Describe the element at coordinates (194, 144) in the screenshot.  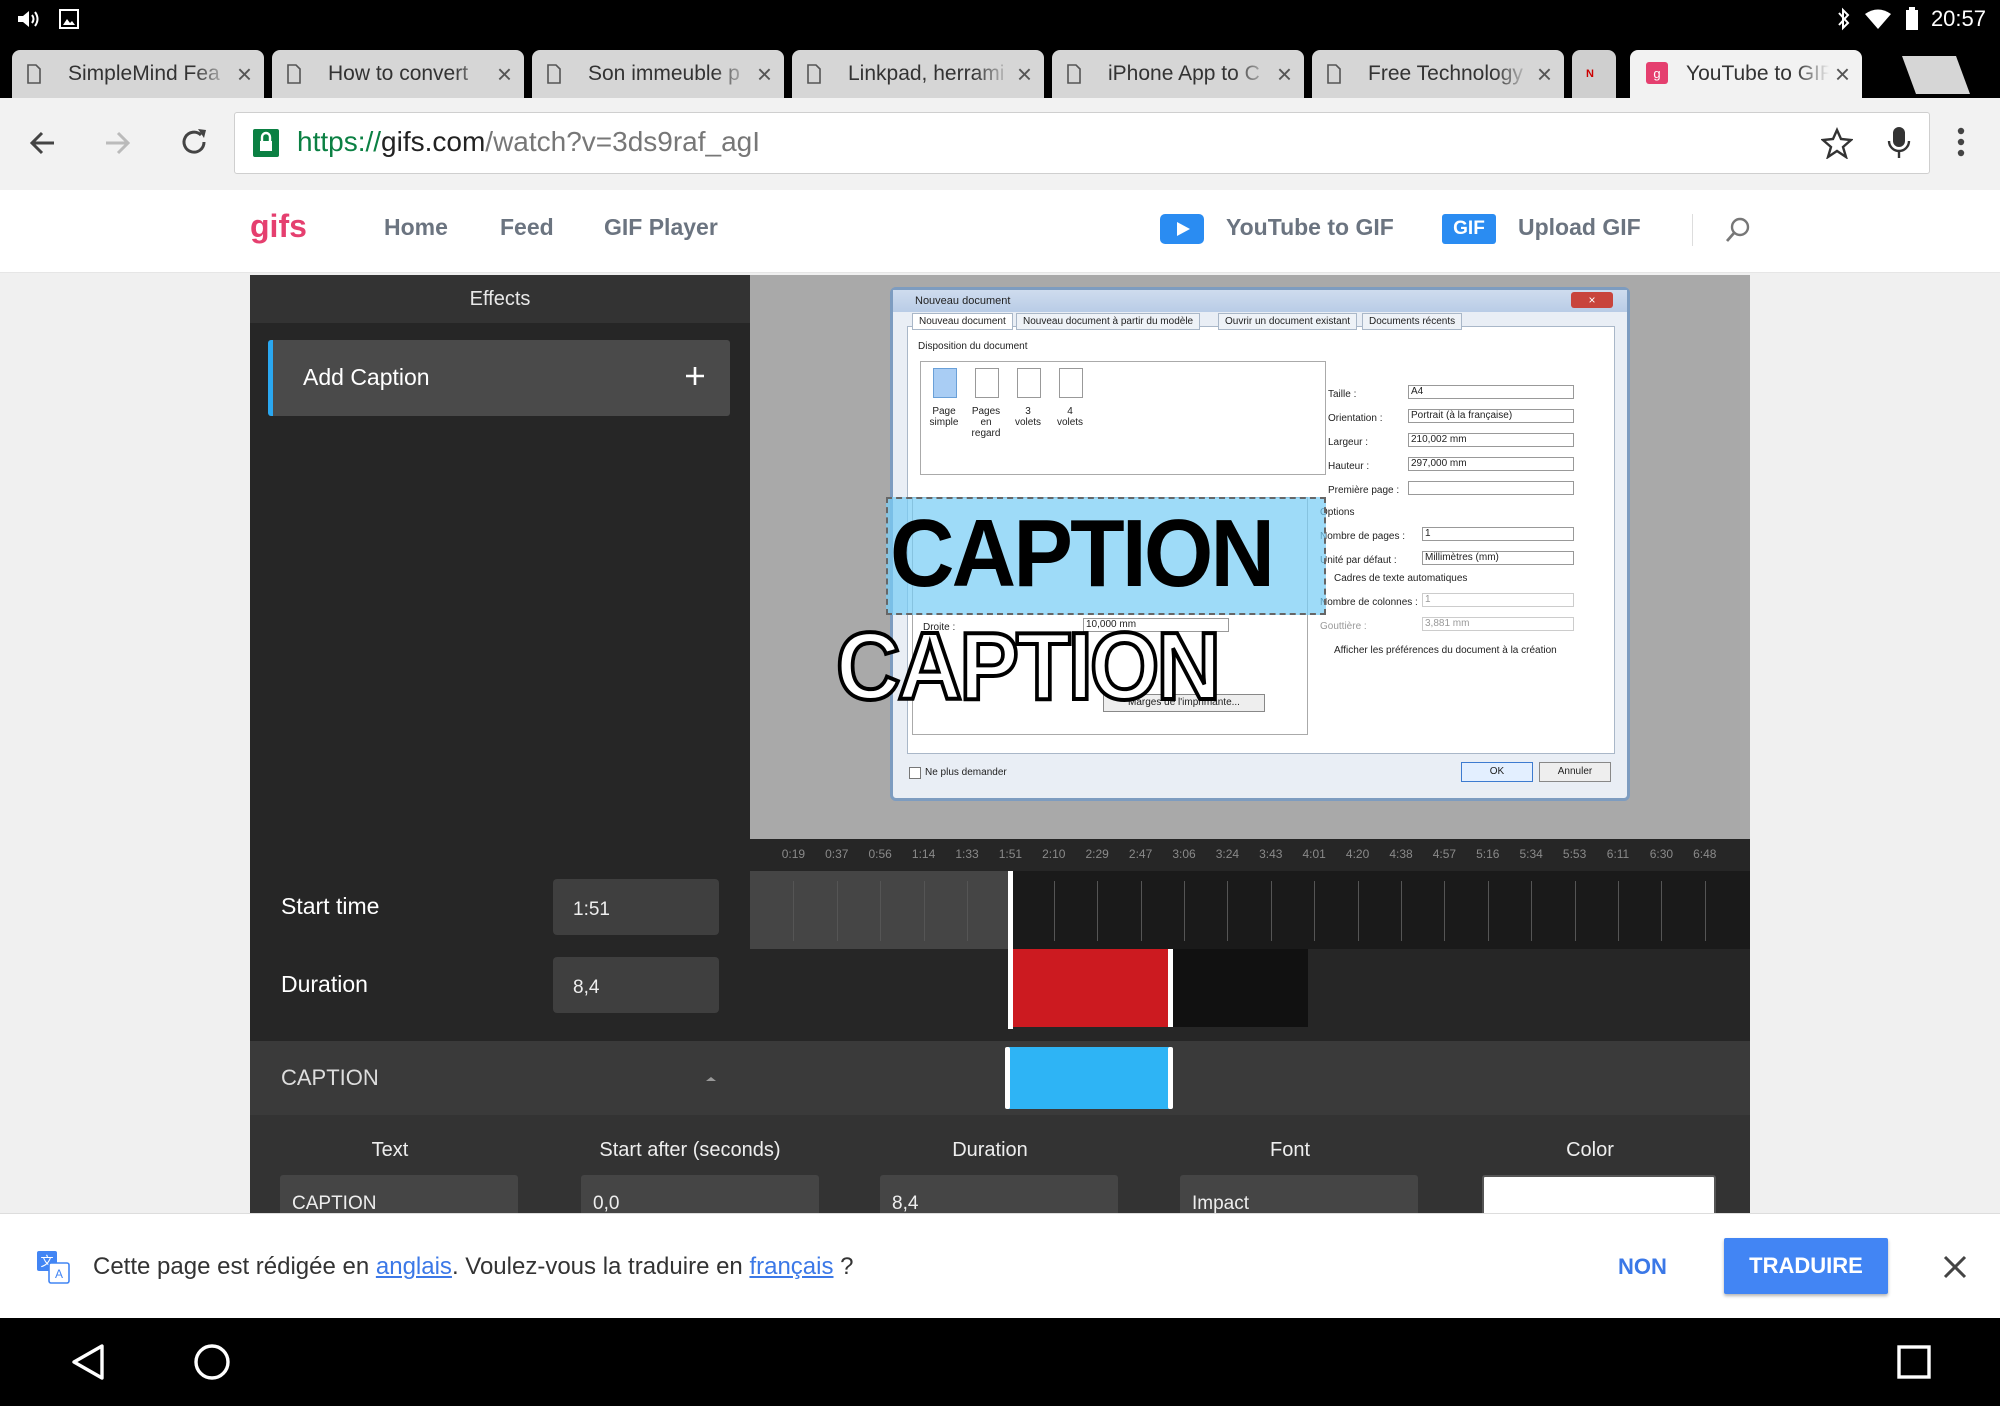
I see `reload-icon` at that location.